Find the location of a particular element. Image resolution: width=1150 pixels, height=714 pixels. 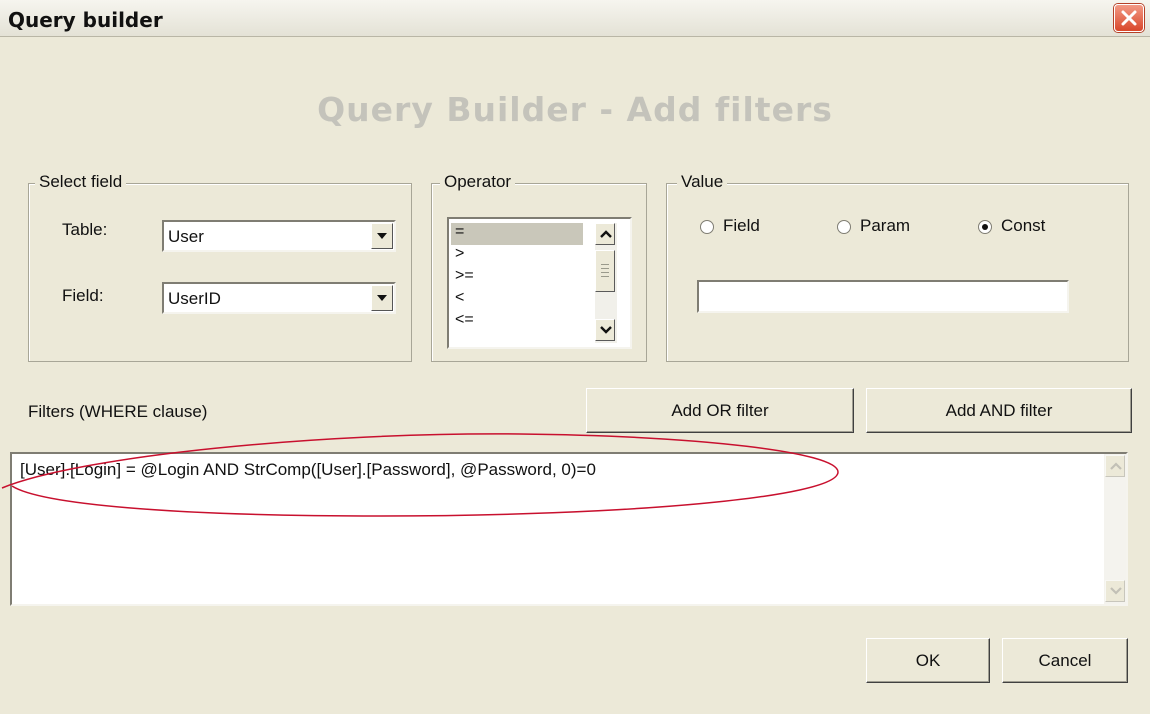

ok-label: OK is located at coordinates (928, 660).